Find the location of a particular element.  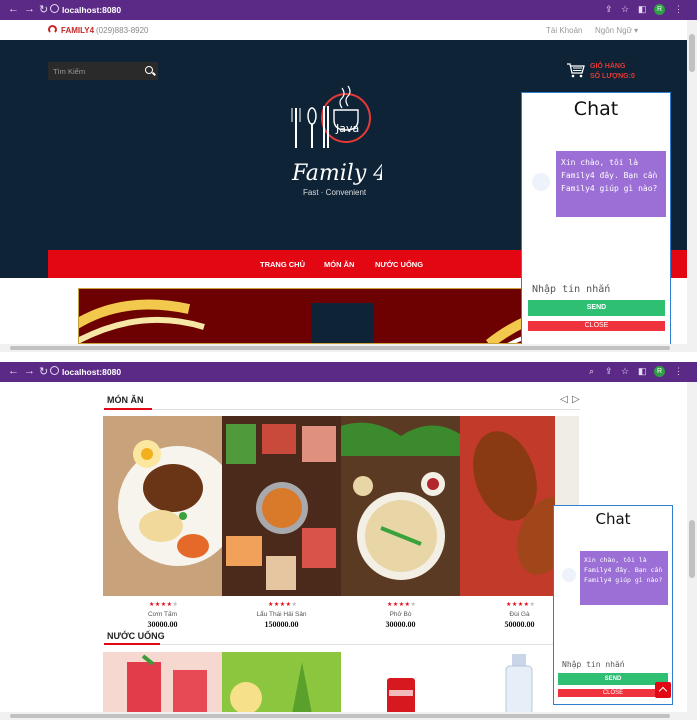

search-placeholder: Tìm Kiếm is located at coordinates (69, 71).